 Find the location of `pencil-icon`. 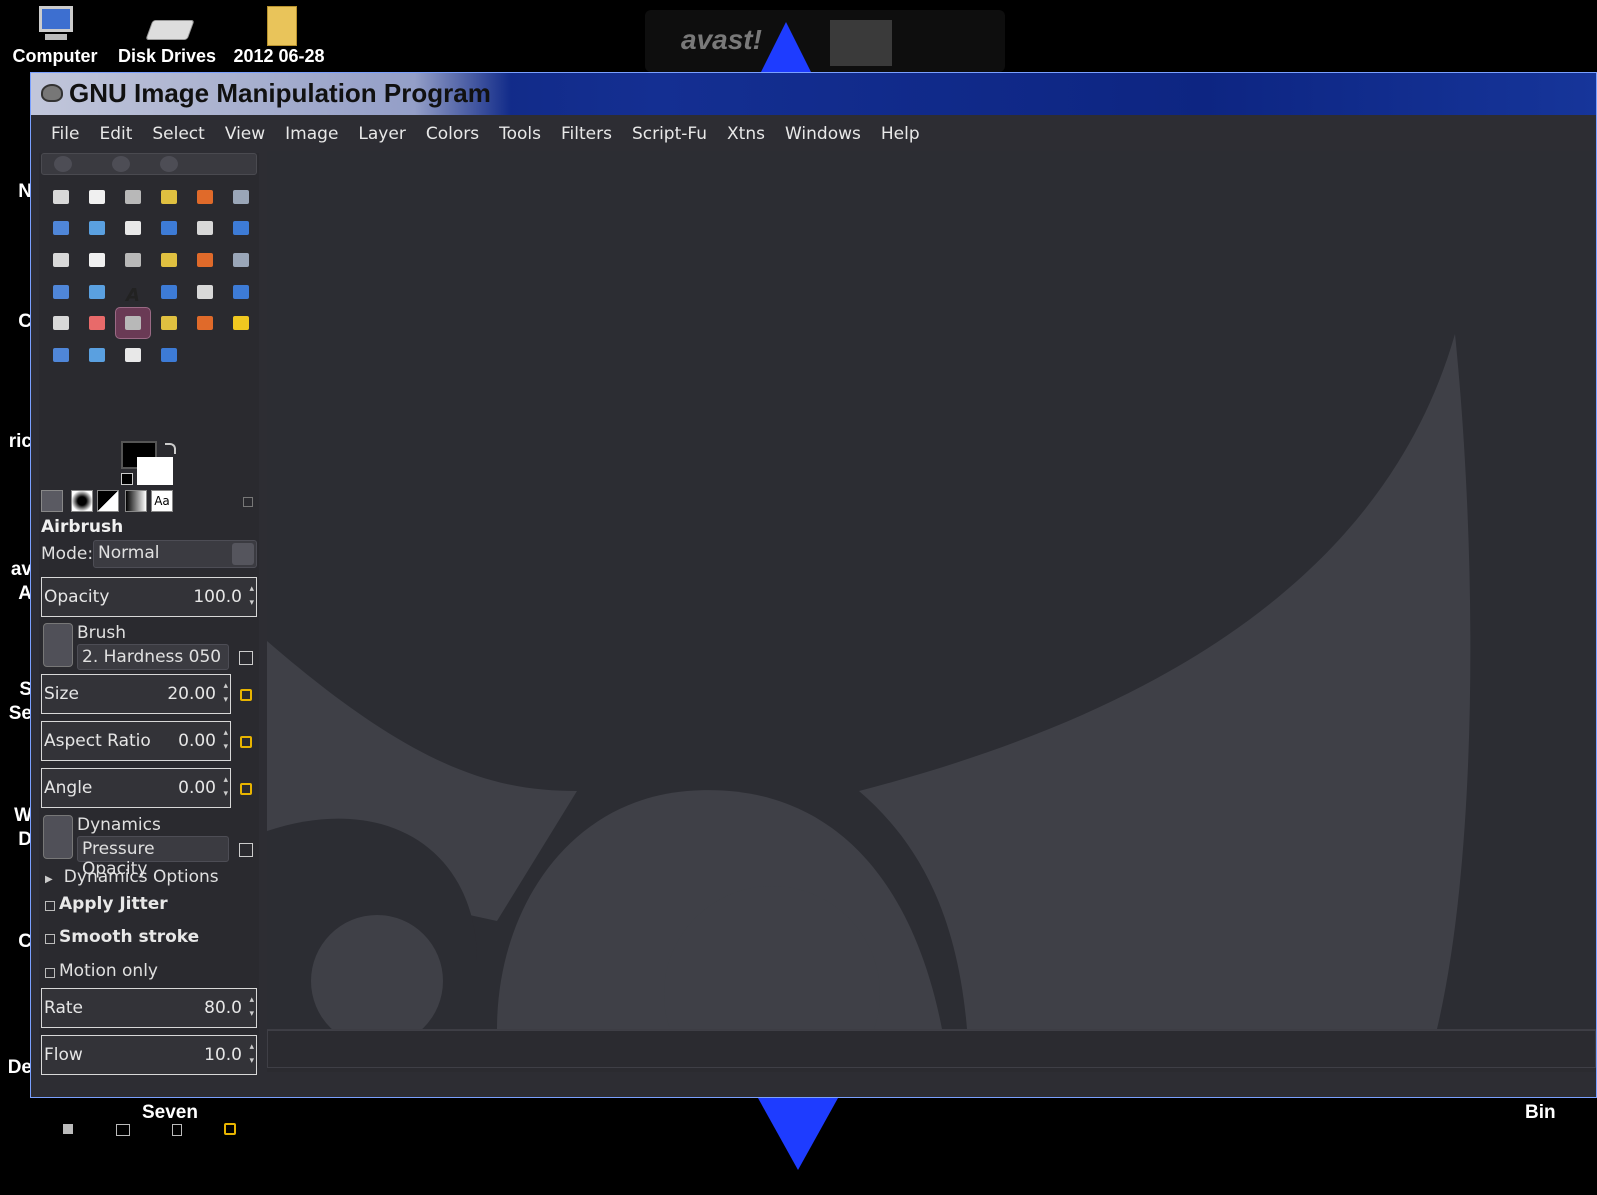

pencil-icon is located at coordinates (241, 292).